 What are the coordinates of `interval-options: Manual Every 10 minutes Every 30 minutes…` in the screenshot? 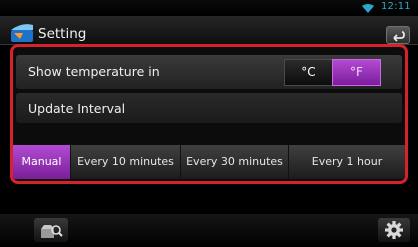 It's located at (209, 162).